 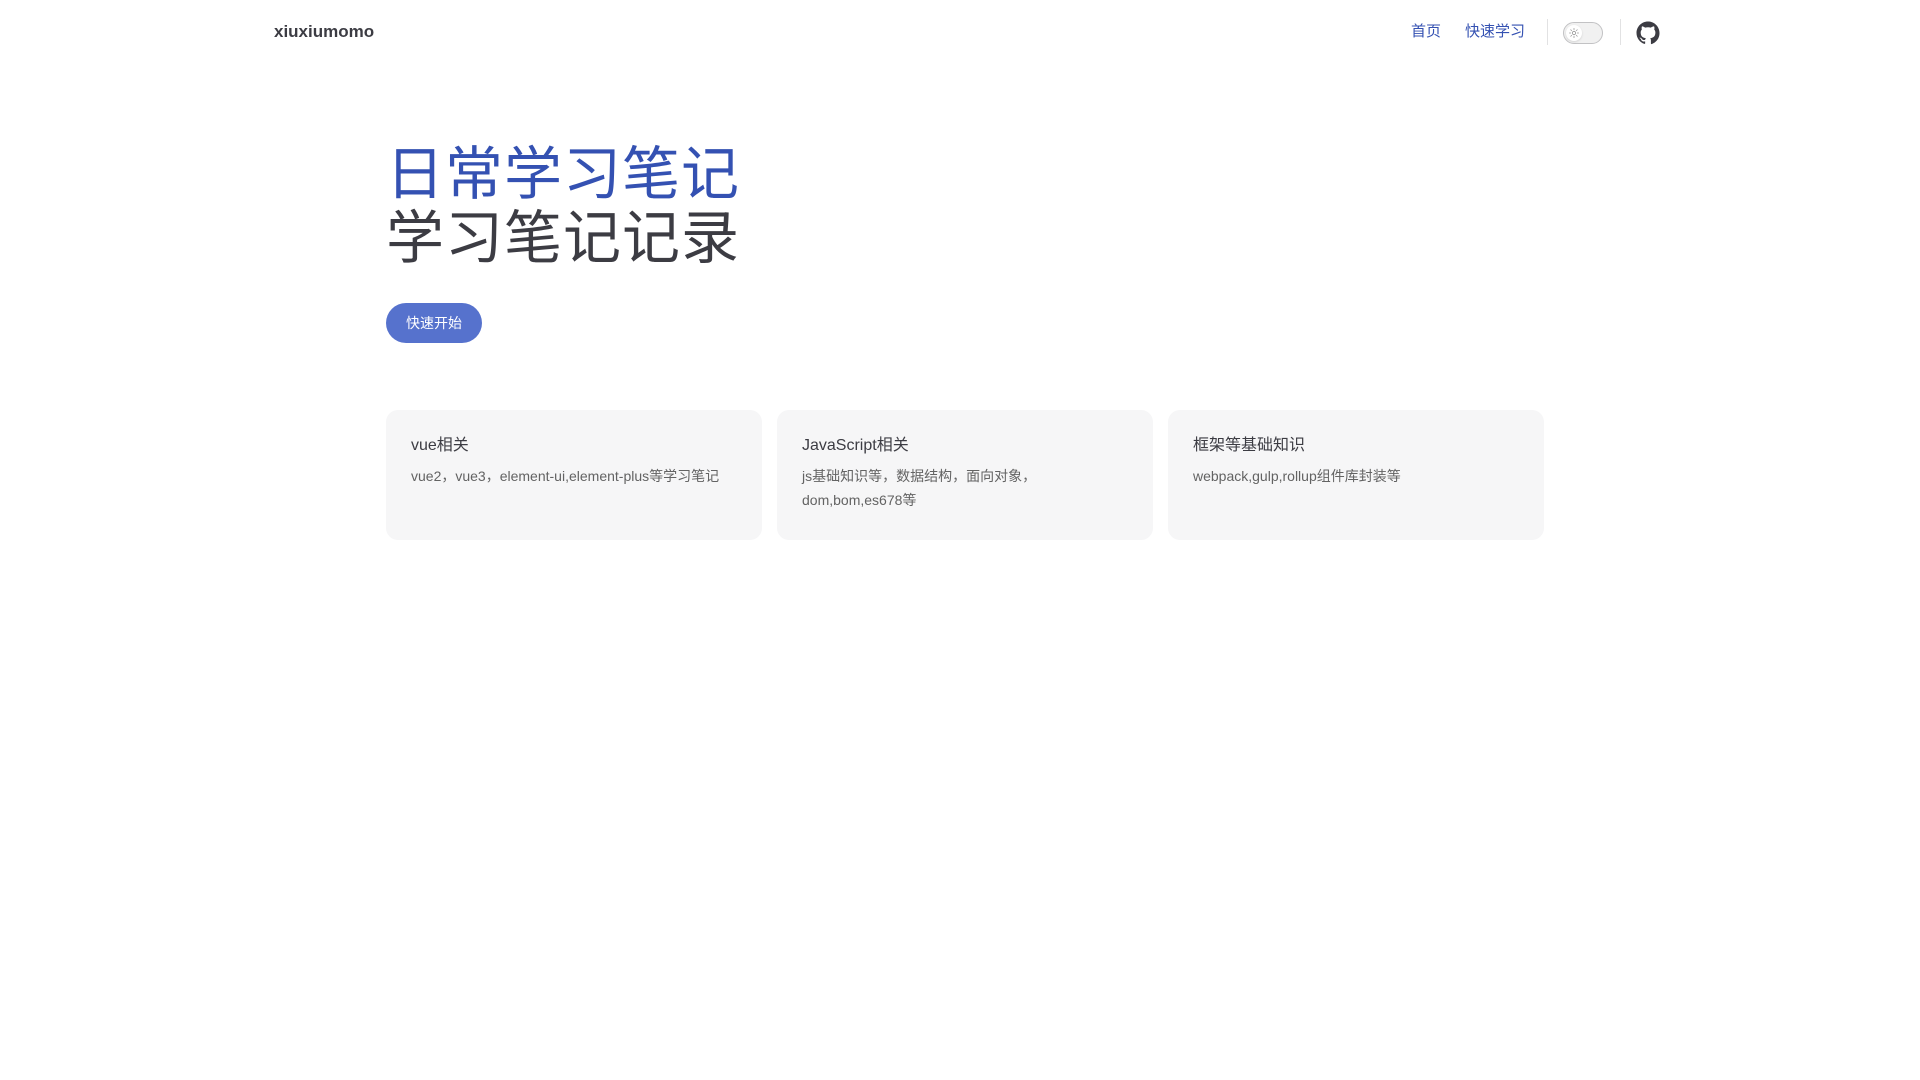 I want to click on toggle-thumb, so click(x=1574, y=33).